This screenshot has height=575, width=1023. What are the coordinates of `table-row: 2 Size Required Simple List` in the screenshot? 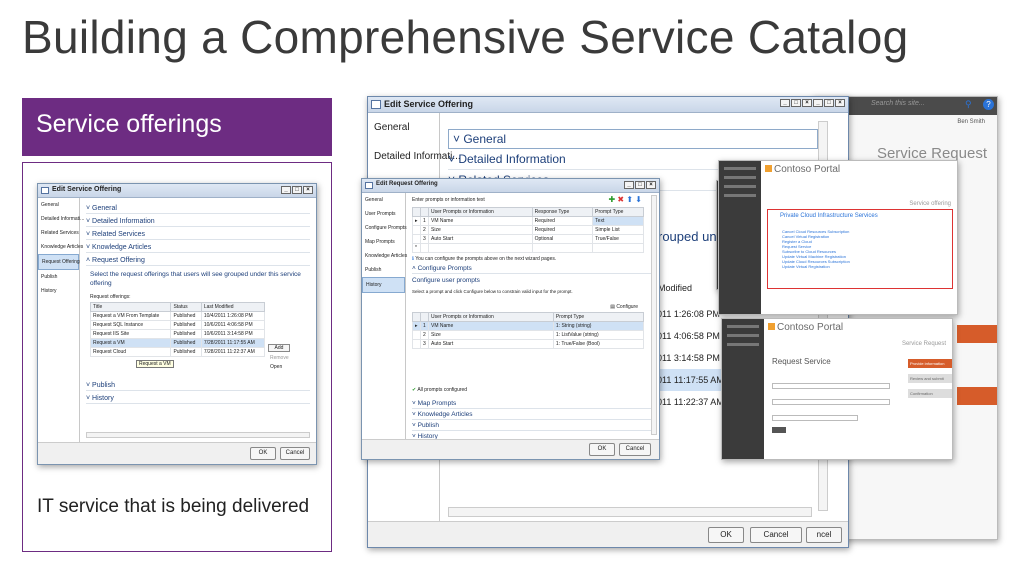 It's located at (528, 230).